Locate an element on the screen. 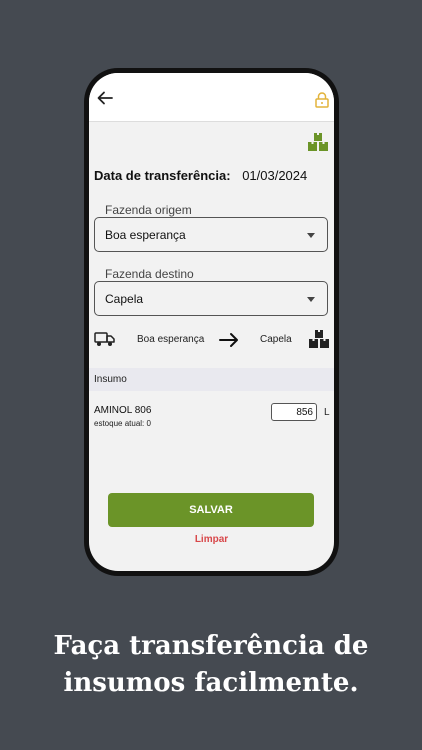 The width and height of the screenshot is (422, 750). input-item-stock: estoque atual: 0 is located at coordinates (122, 423).